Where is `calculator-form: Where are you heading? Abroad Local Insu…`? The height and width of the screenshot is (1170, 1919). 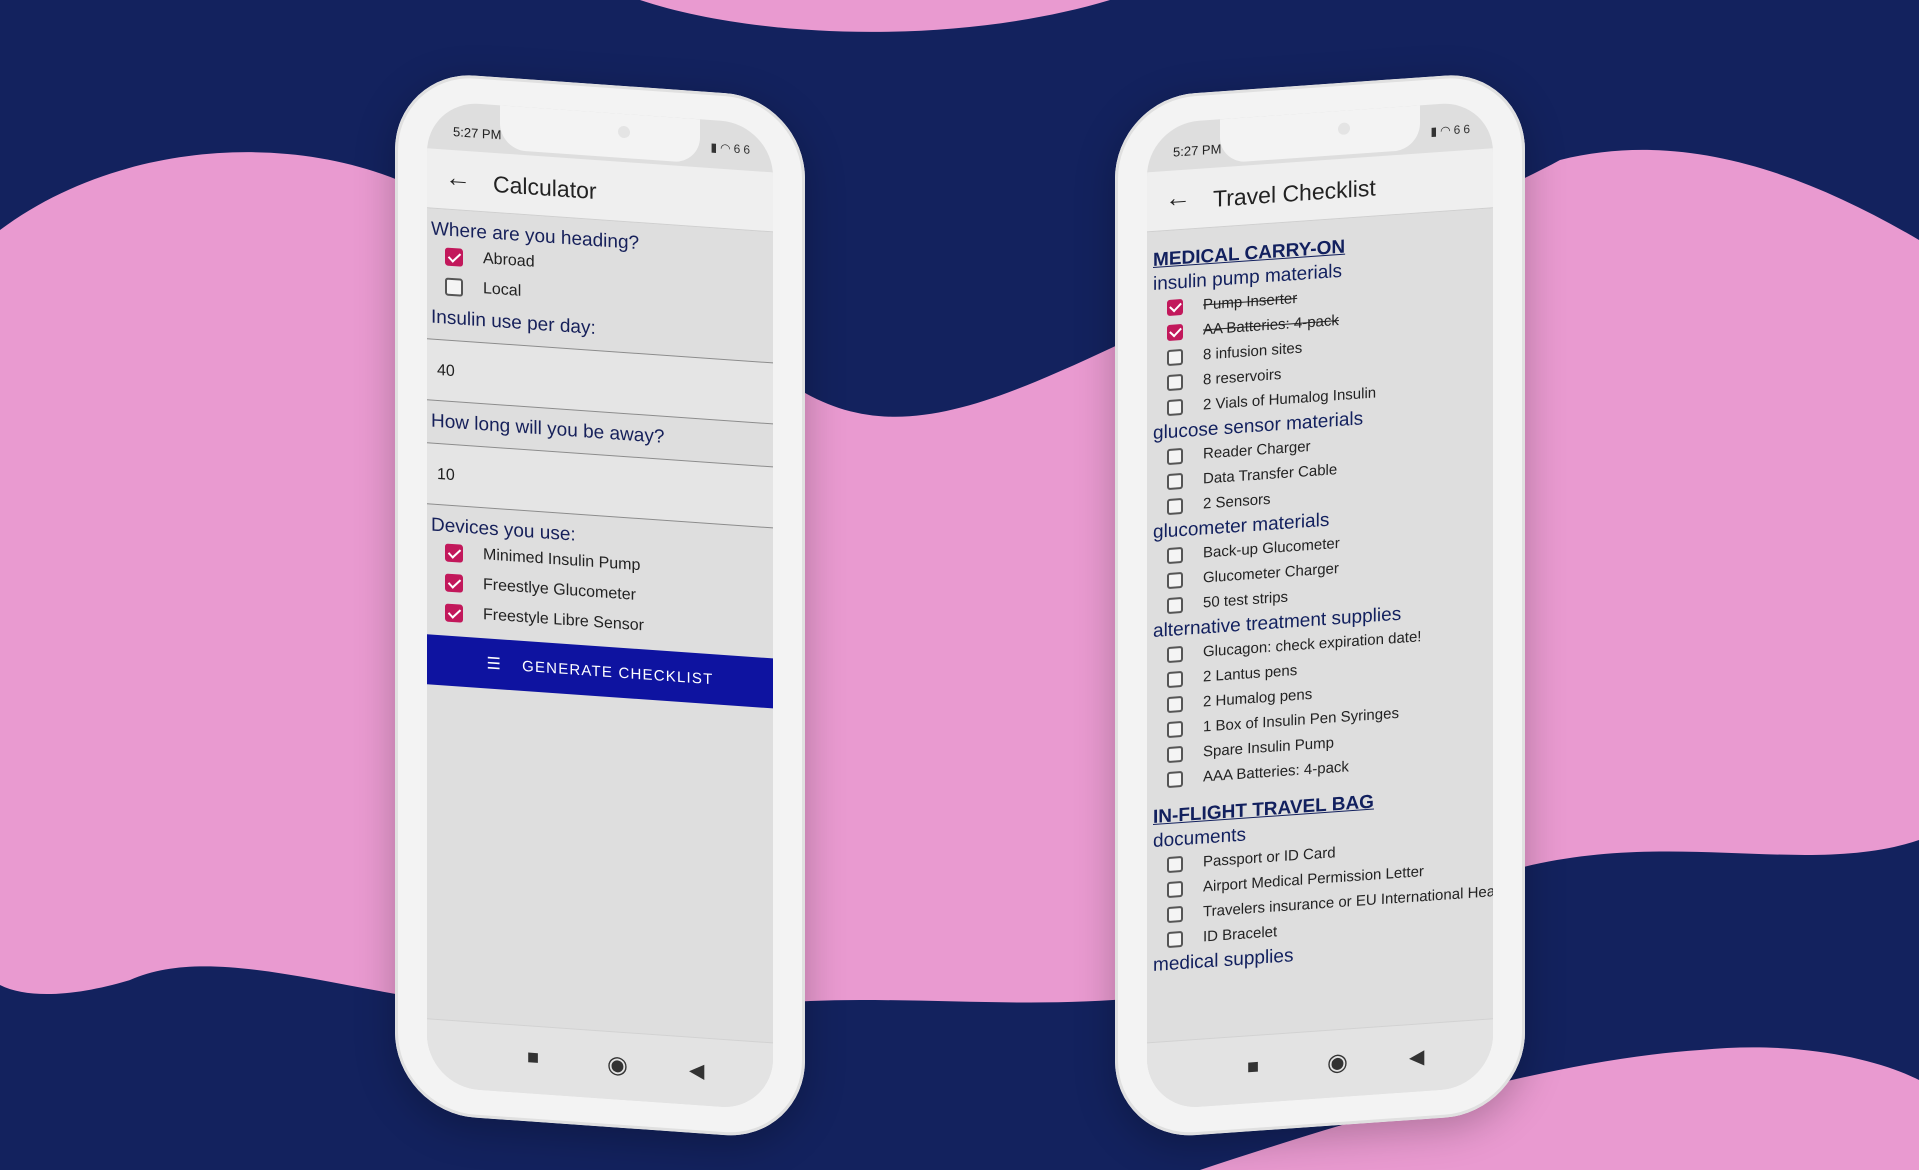 calculator-form: Where are you heading? Abroad Local Insu… is located at coordinates (600, 626).